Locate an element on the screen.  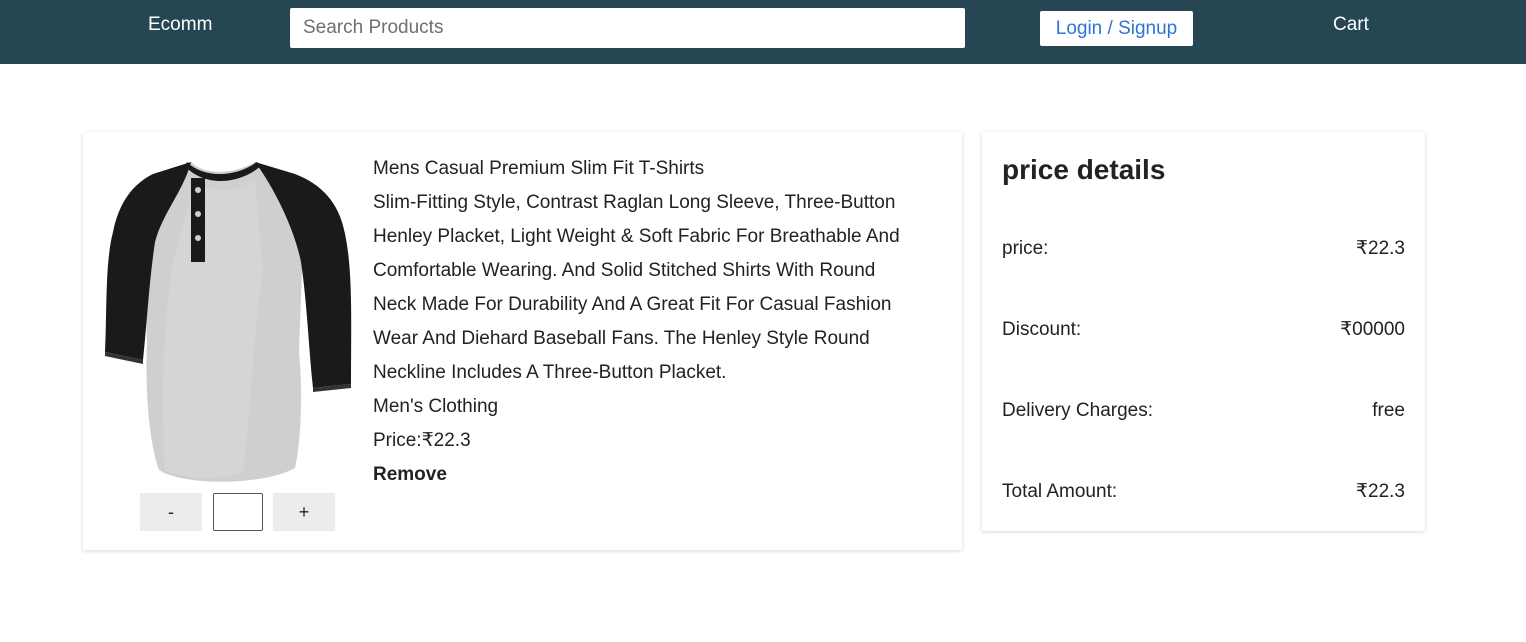
top-nav-bar: Ecomm Login / Signup Cart is located at coordinates (763, 32).